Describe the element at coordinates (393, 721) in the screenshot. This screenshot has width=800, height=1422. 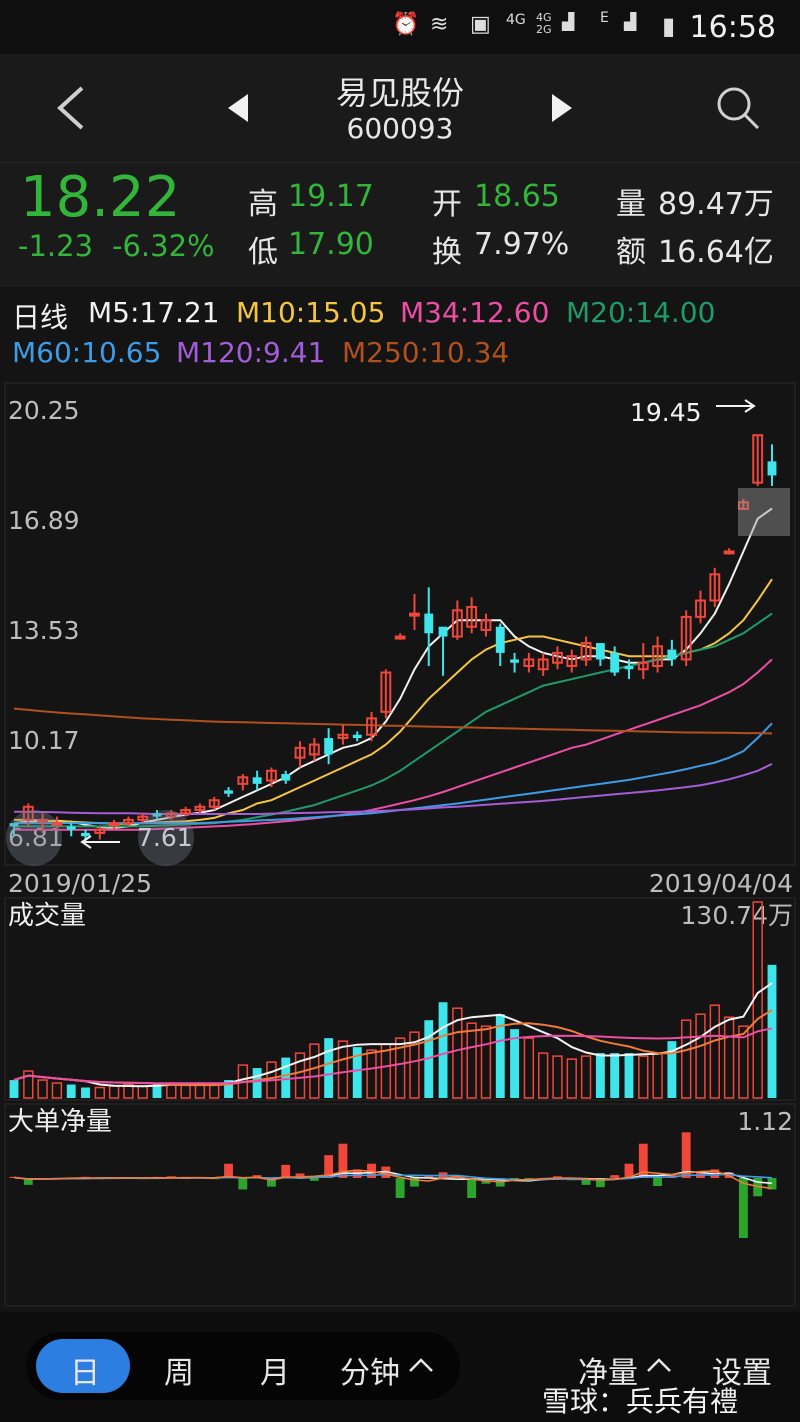
I see `ma-line-m250` at that location.